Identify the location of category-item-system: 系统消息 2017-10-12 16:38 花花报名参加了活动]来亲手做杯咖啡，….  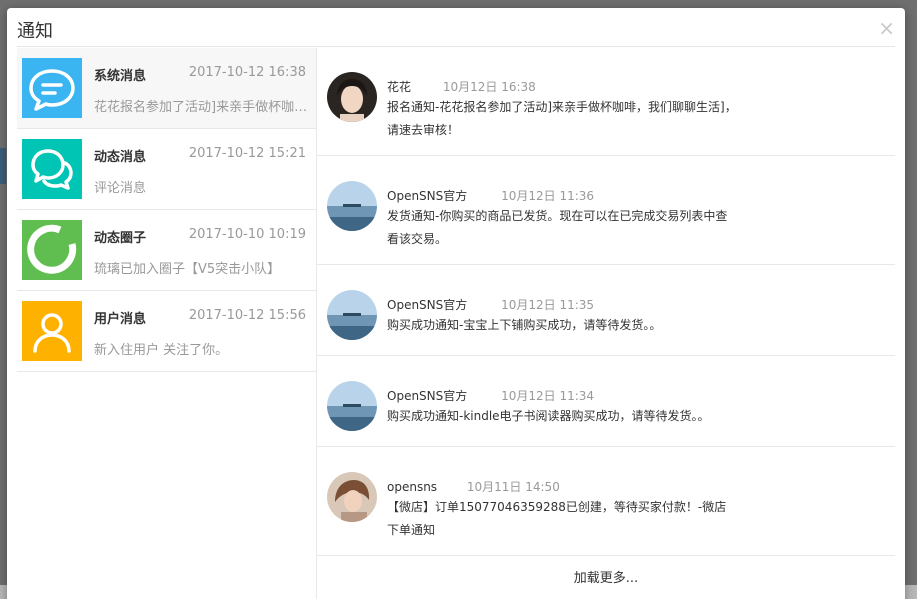
(166, 88).